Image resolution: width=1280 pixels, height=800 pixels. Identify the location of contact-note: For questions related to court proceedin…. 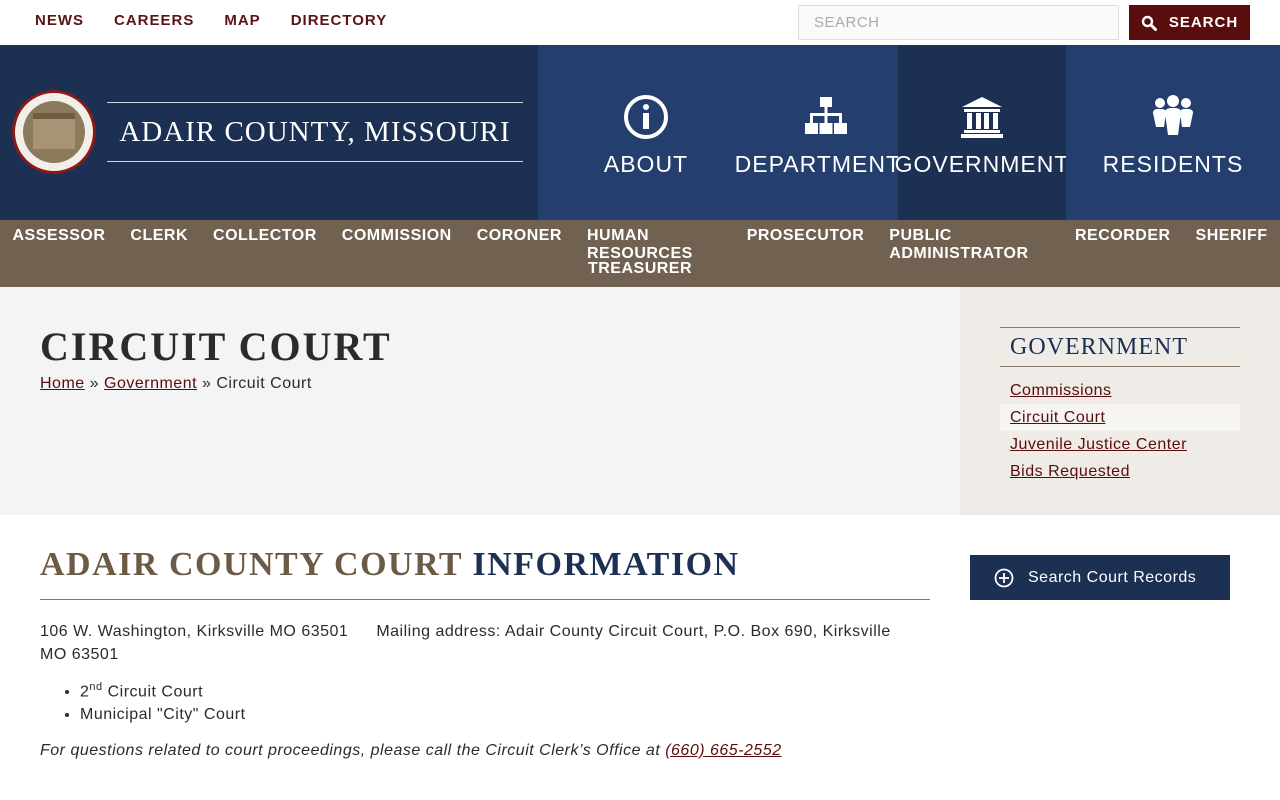
(411, 751).